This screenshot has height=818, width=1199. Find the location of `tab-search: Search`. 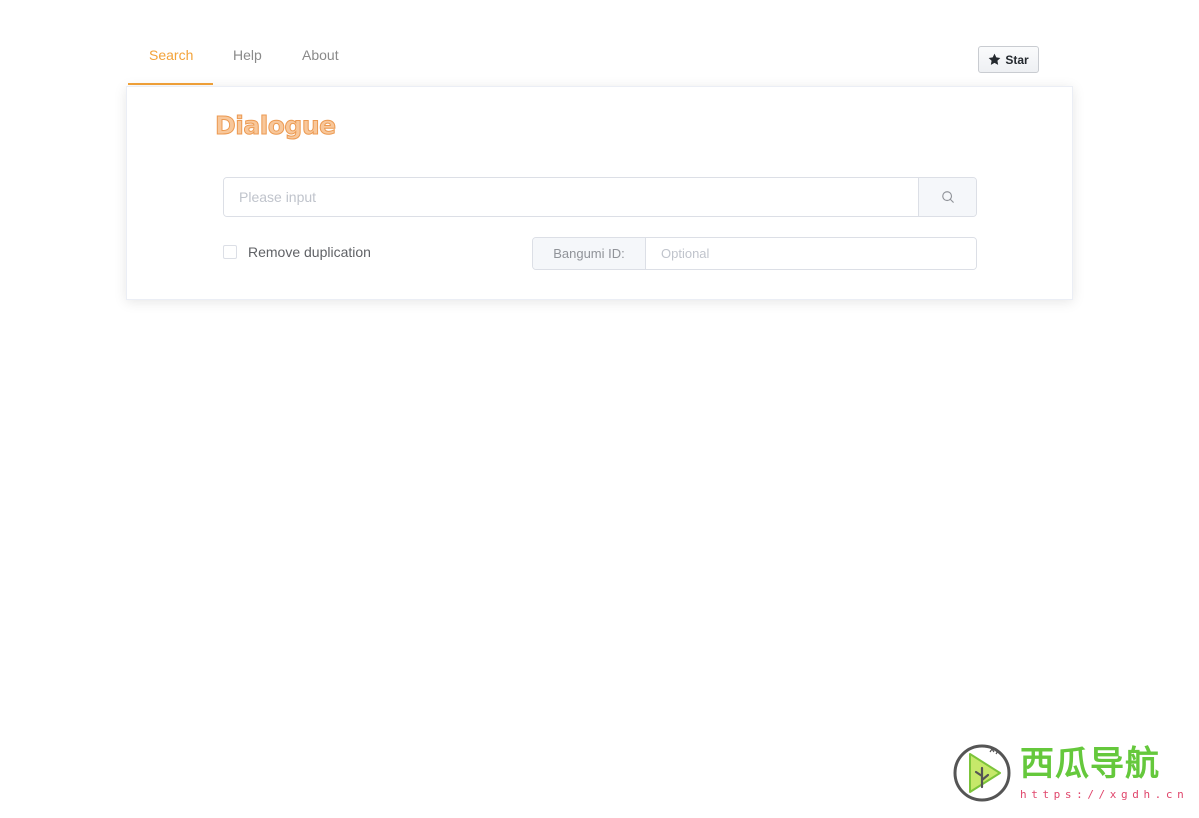

tab-search: Search is located at coordinates (170, 60).